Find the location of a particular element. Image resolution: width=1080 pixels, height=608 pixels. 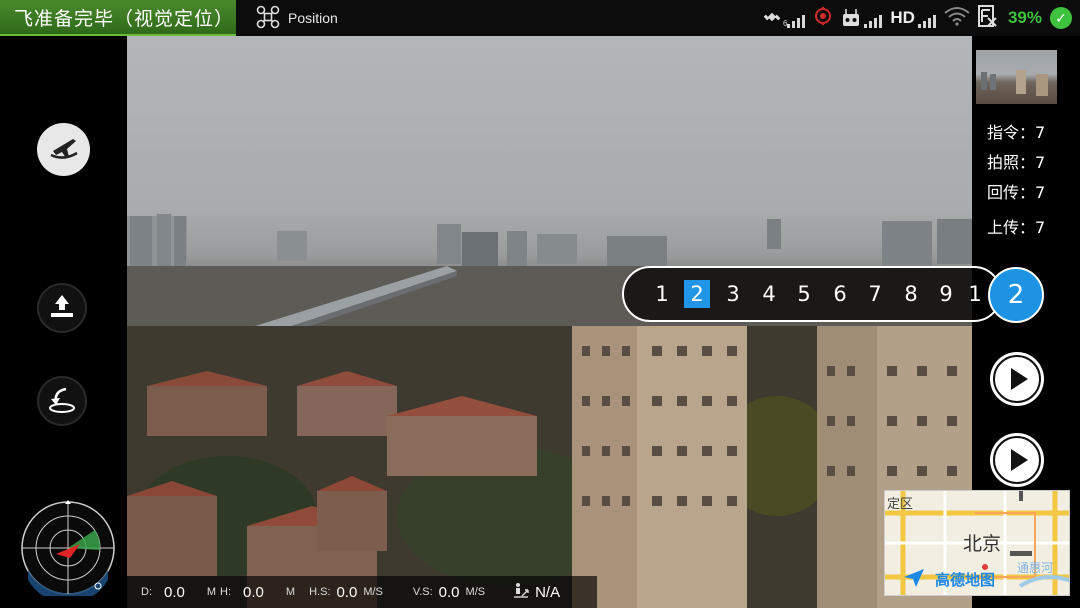

distance-label: D: is located at coordinates (146, 592).